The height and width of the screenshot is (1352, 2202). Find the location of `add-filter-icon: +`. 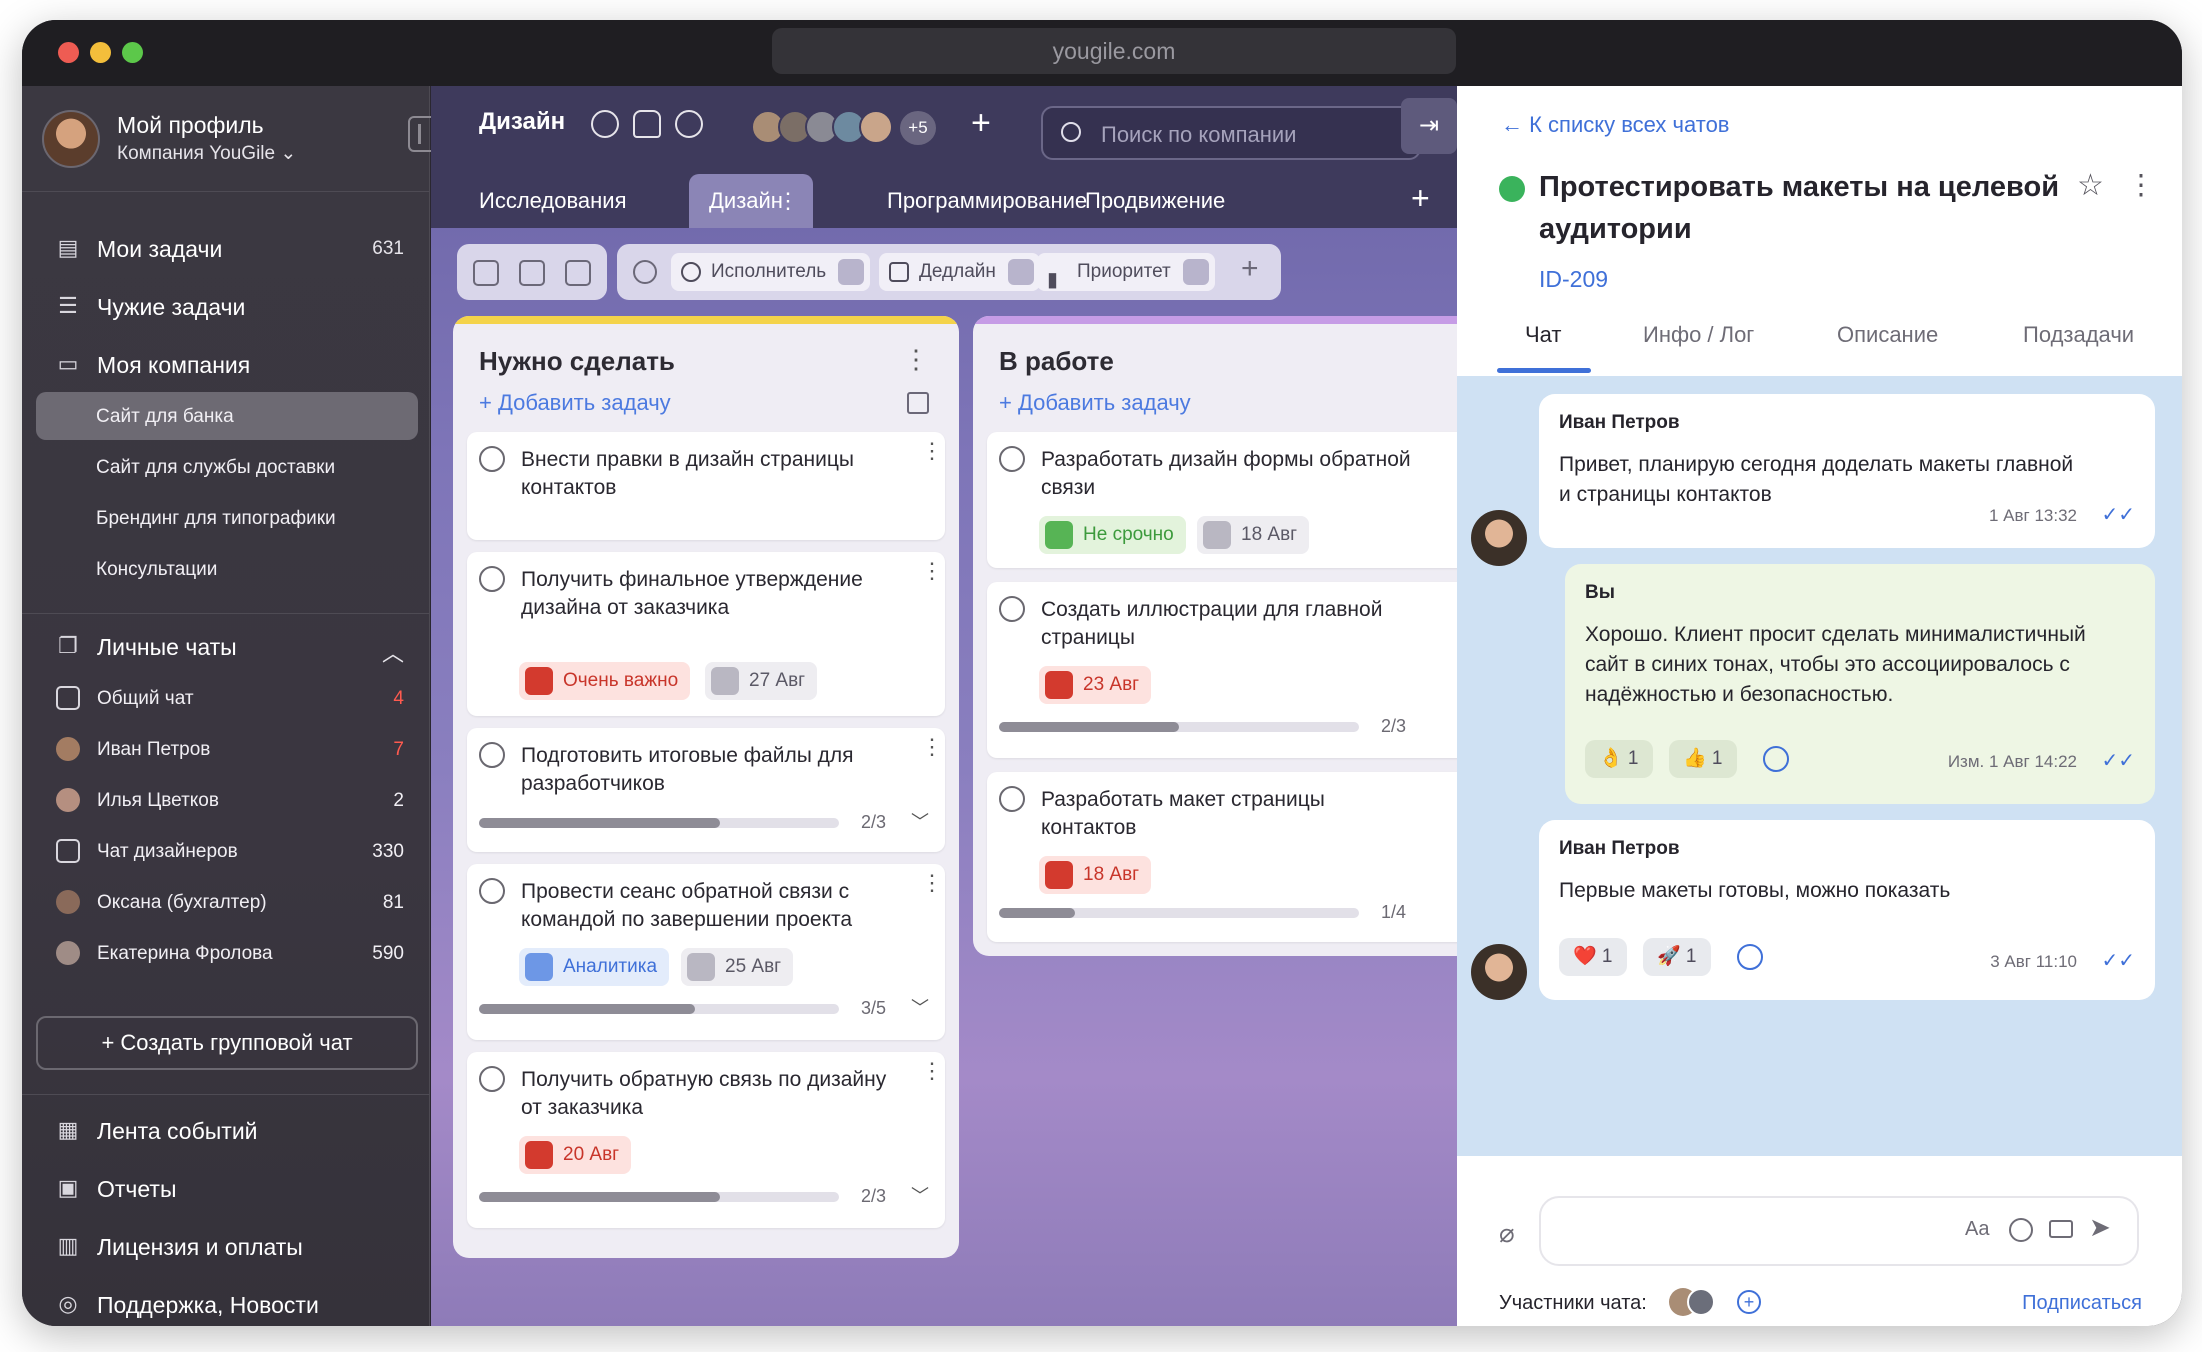

add-filter-icon: + is located at coordinates (1250, 269).